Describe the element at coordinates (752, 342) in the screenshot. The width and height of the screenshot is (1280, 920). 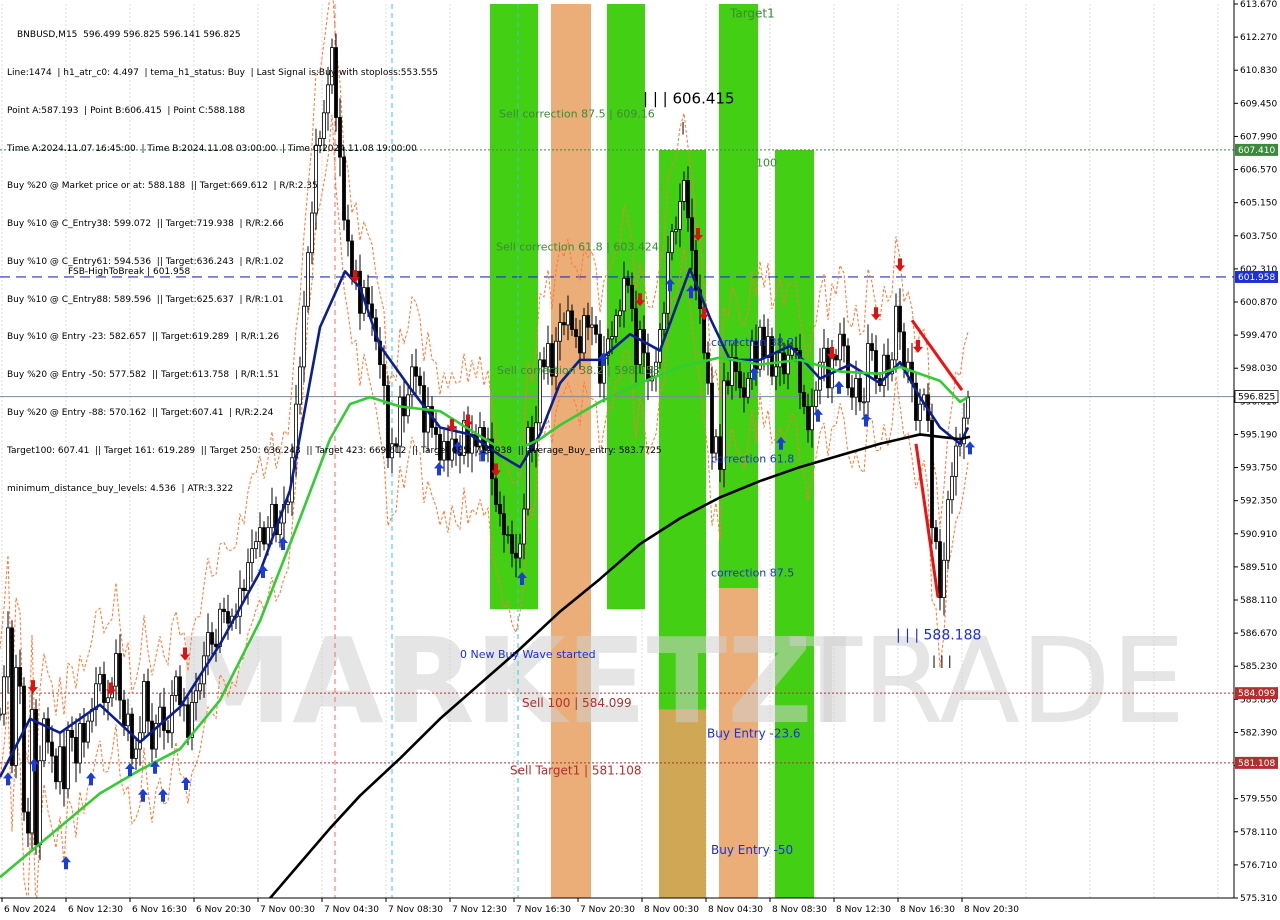
I see `annotation-label: correction 38.2` at that location.